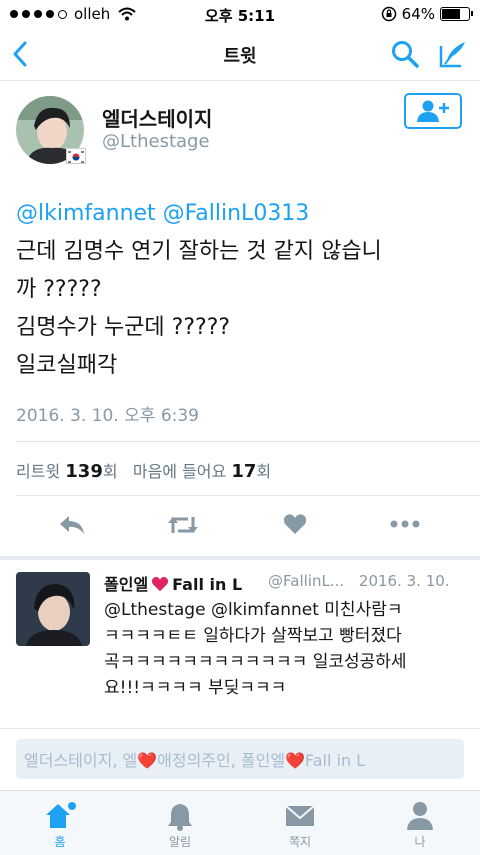 The image size is (480, 855). I want to click on tweet-text-line: 근데 김명수 연기 잘하는 것 같지 않습니, so click(199, 251).